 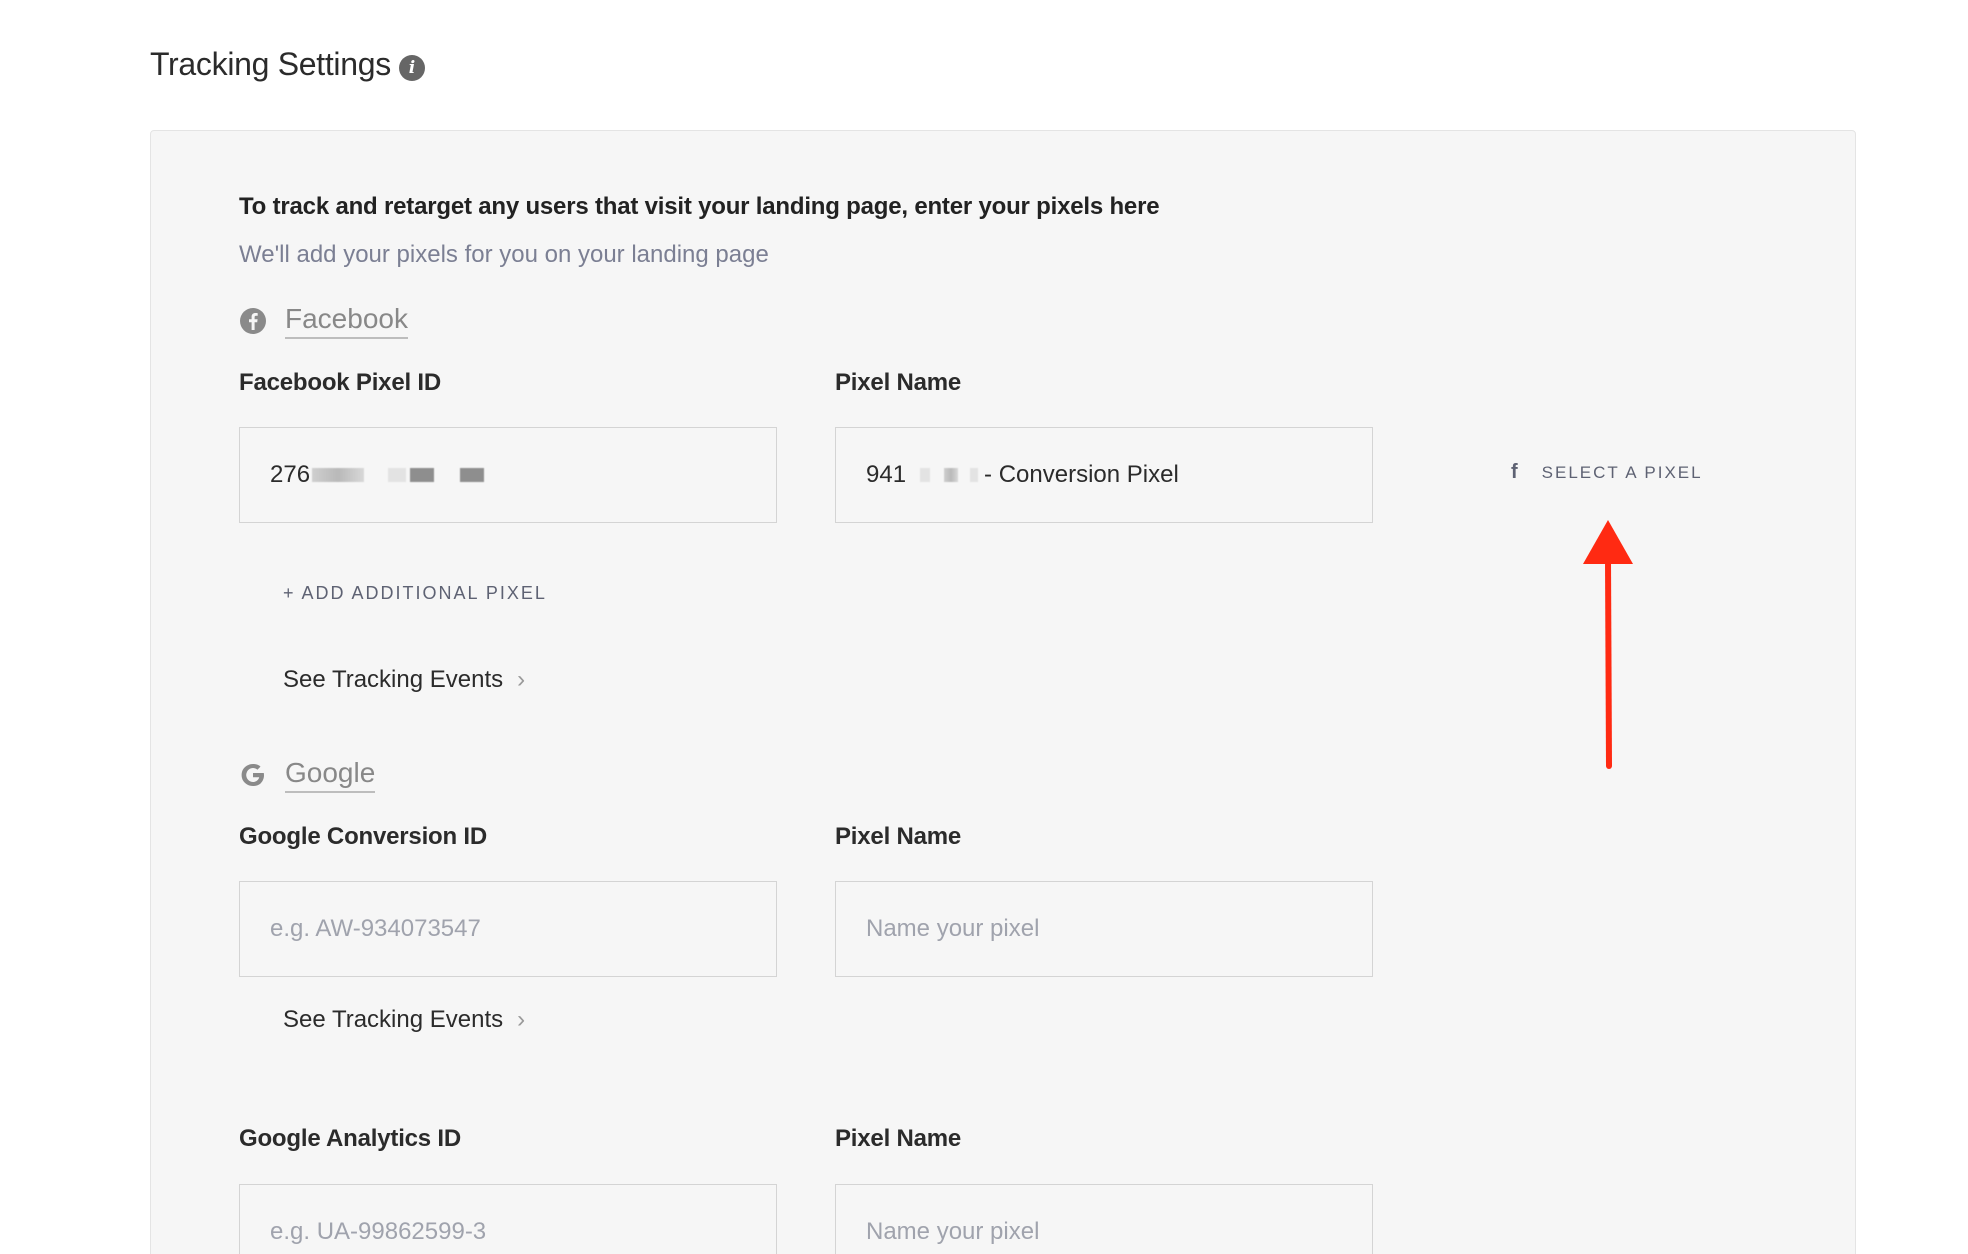 I want to click on select-a-pixel-button: f SELECT A PIXEL, so click(x=1607, y=472).